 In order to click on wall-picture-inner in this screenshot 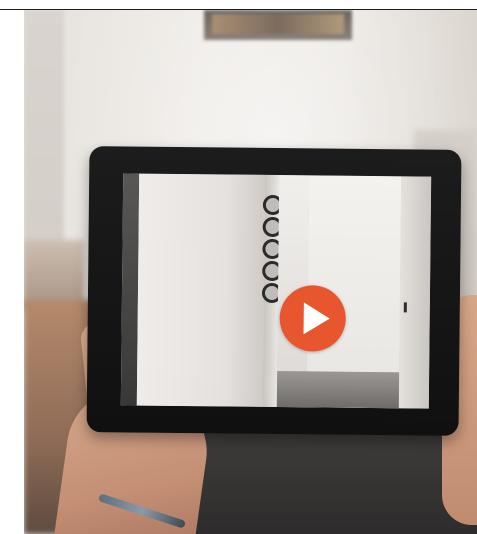, I will do `click(278, 24)`.